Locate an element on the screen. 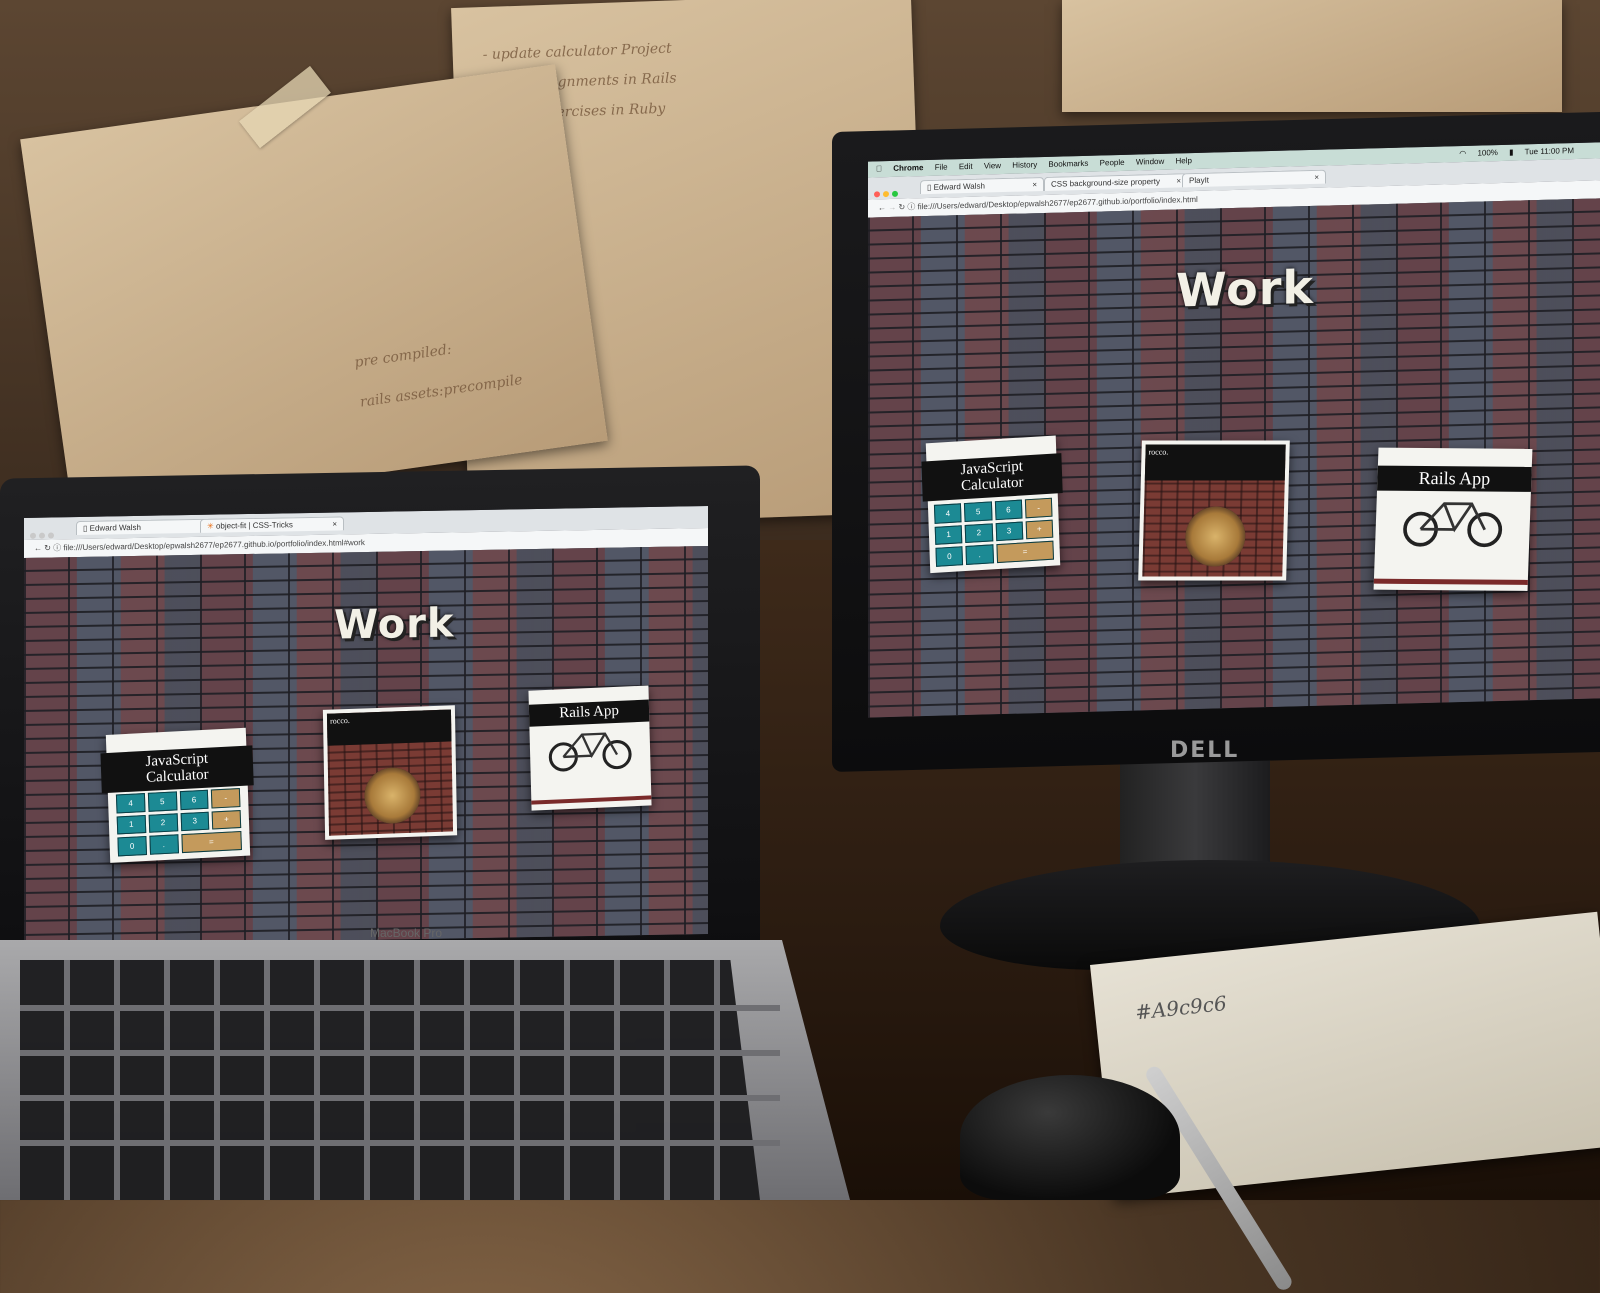  rocco-thumbnail: rocco. is located at coordinates (1214, 510).